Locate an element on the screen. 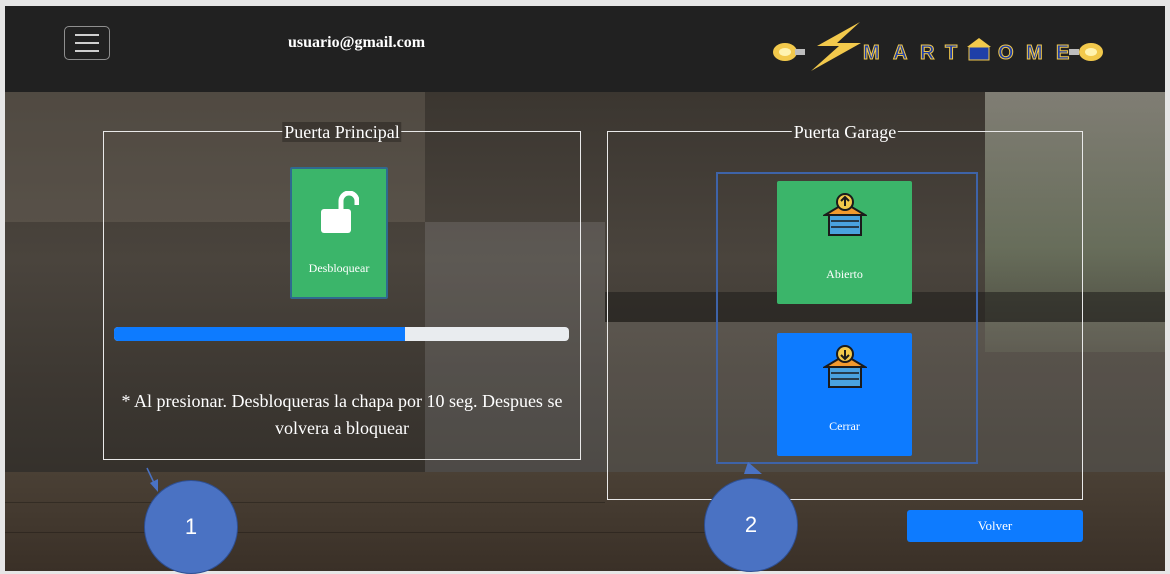 The height and width of the screenshot is (574, 1170). svg-text: R is located at coordinates (927, 53).